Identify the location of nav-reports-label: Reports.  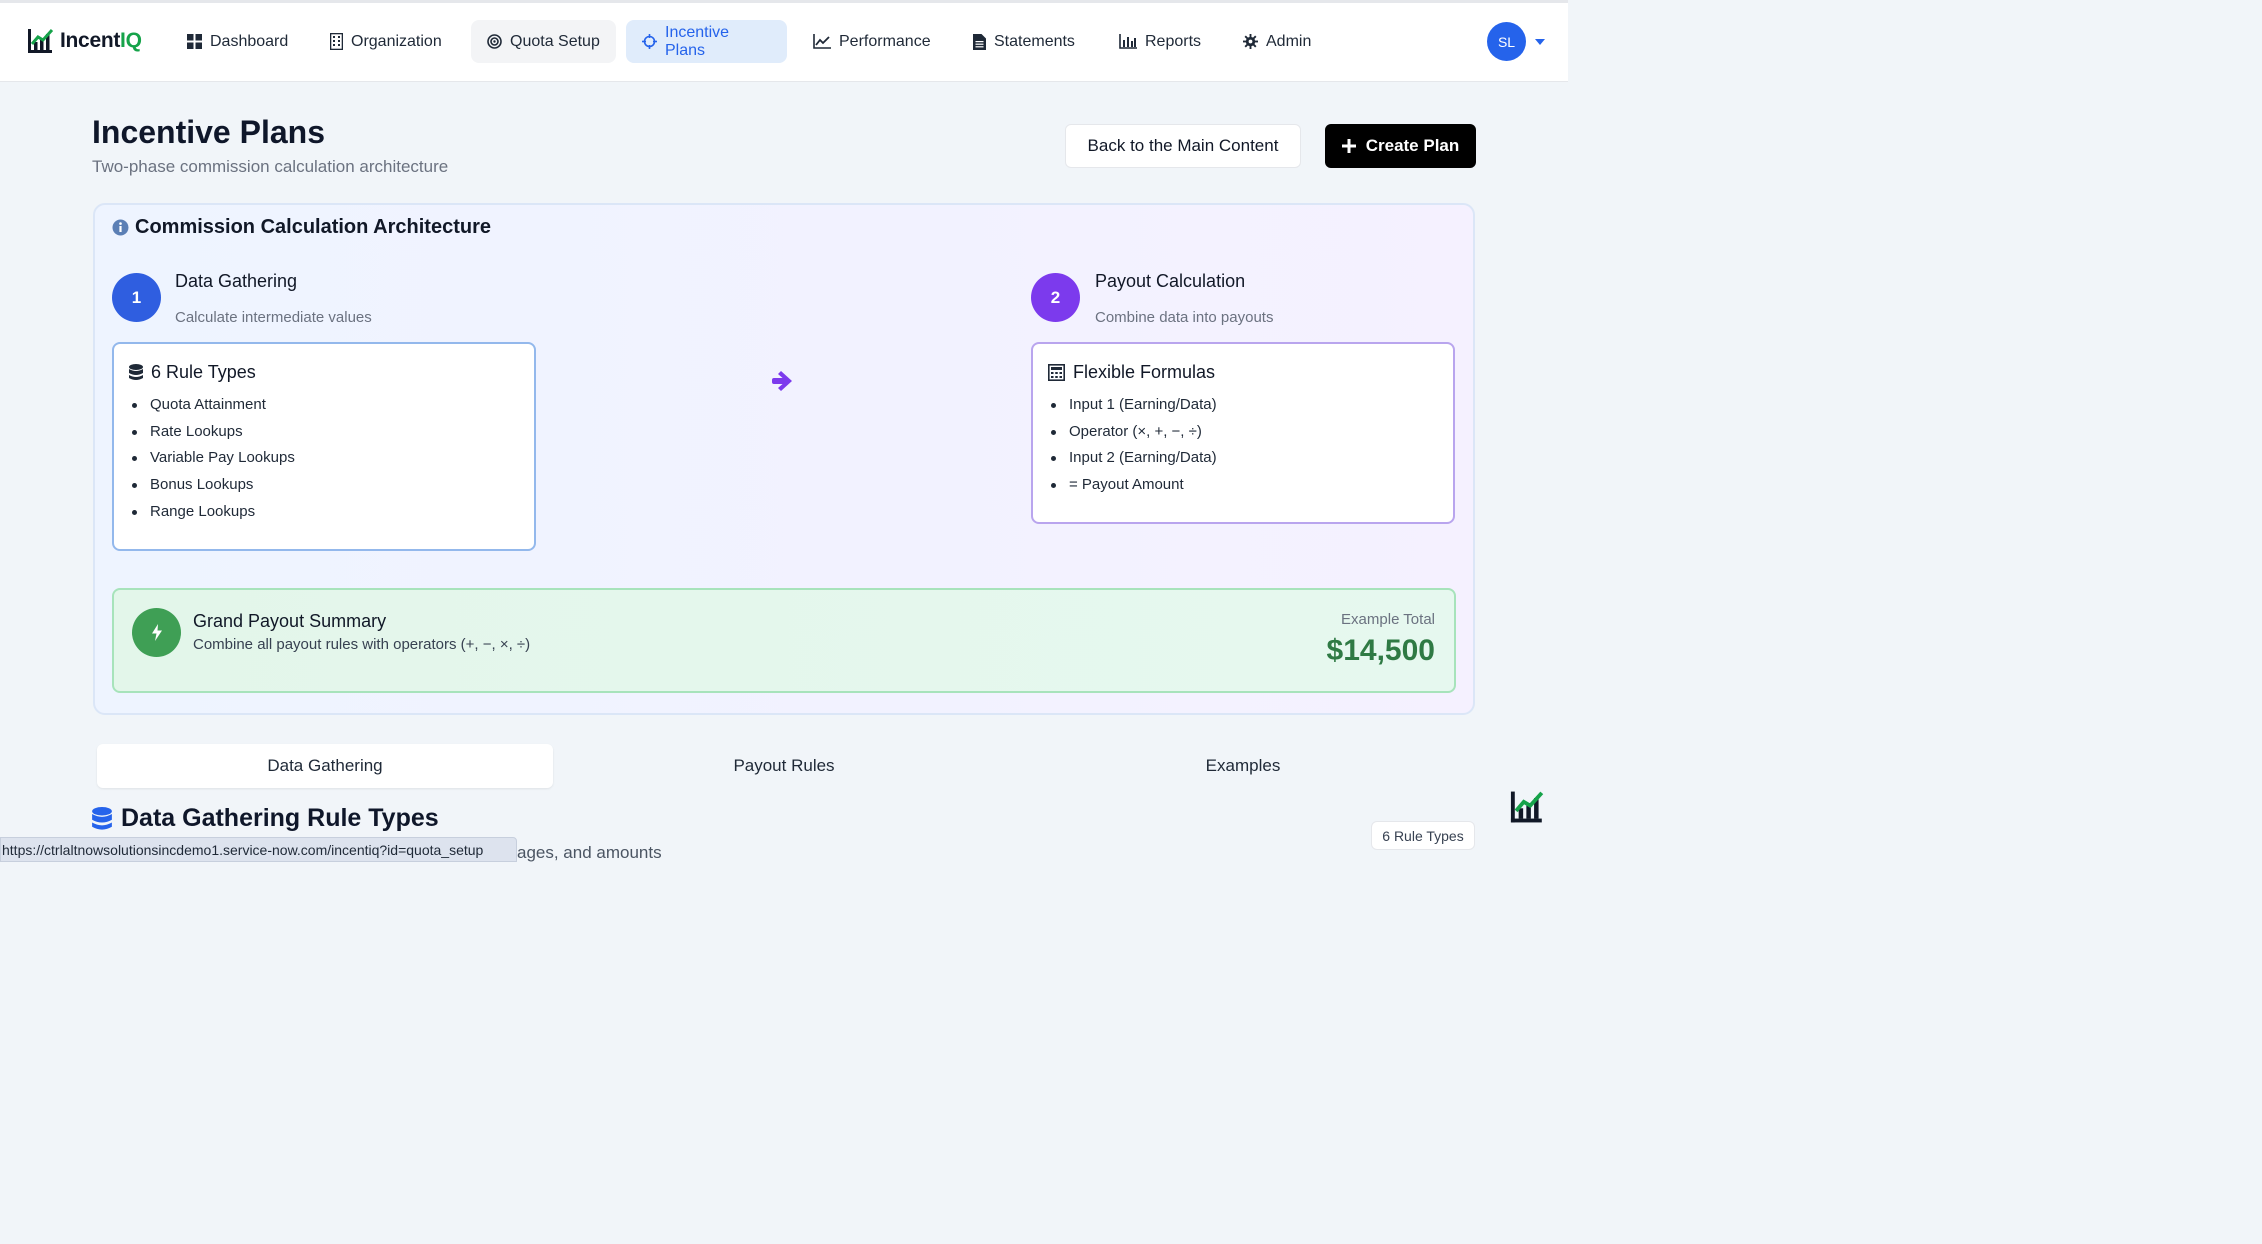
(1173, 41).